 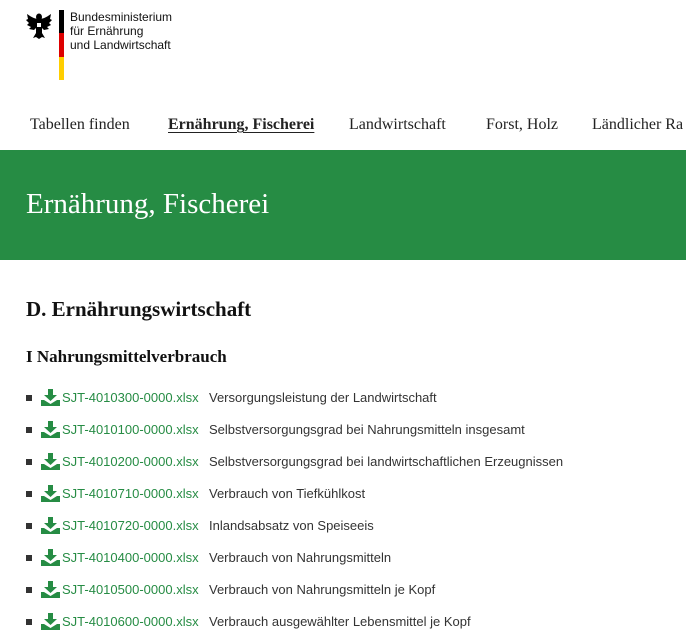 I want to click on file-description: Inlandsabsatz von Speiseeis, so click(x=291, y=525).